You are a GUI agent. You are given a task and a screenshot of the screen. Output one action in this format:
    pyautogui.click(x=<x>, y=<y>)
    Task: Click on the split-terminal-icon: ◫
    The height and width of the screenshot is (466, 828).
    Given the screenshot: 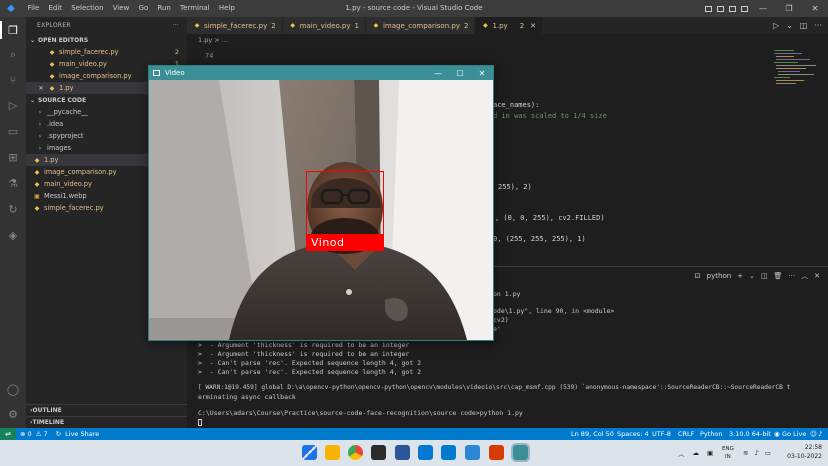 What is the action you would take?
    pyautogui.click(x=764, y=276)
    